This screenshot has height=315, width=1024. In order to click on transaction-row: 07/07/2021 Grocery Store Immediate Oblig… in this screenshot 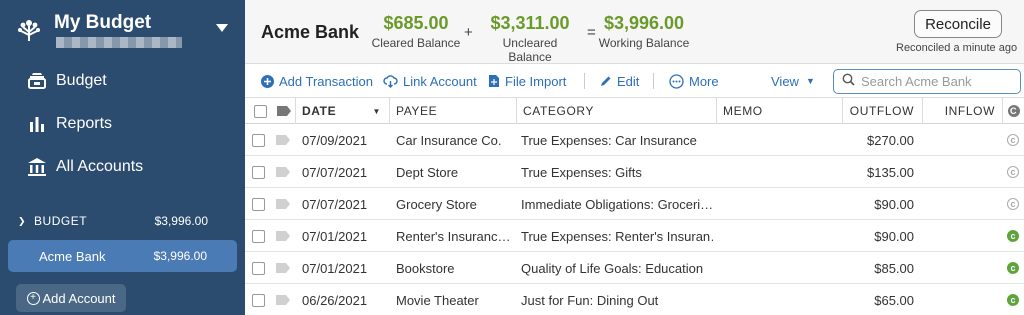, I will do `click(634, 204)`.